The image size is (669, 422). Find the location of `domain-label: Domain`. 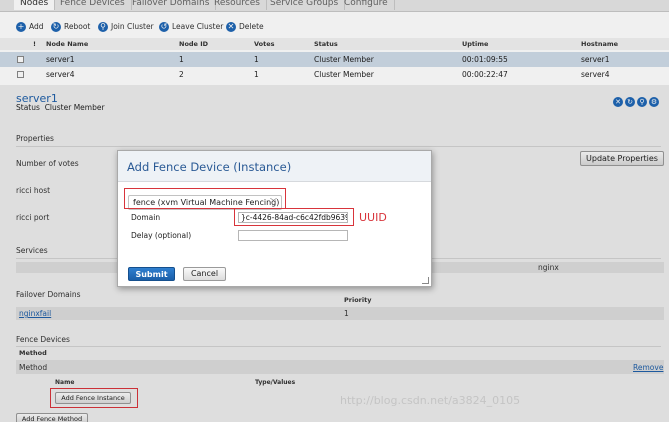

domain-label: Domain is located at coordinates (146, 217).